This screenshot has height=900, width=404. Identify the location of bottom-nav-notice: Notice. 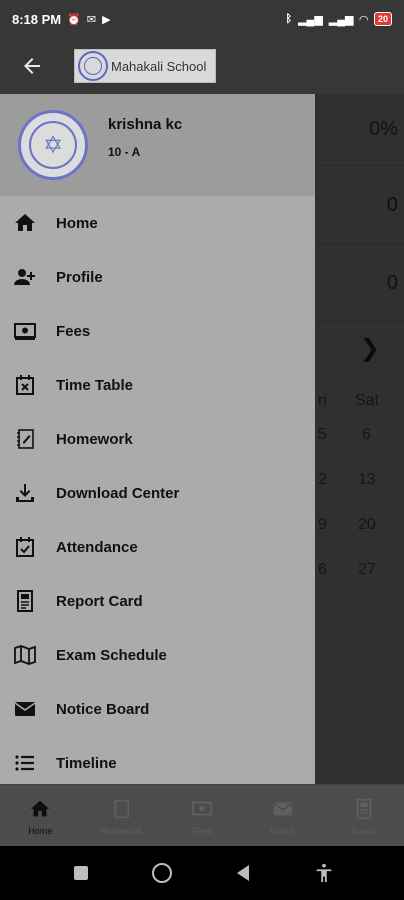
(282, 815).